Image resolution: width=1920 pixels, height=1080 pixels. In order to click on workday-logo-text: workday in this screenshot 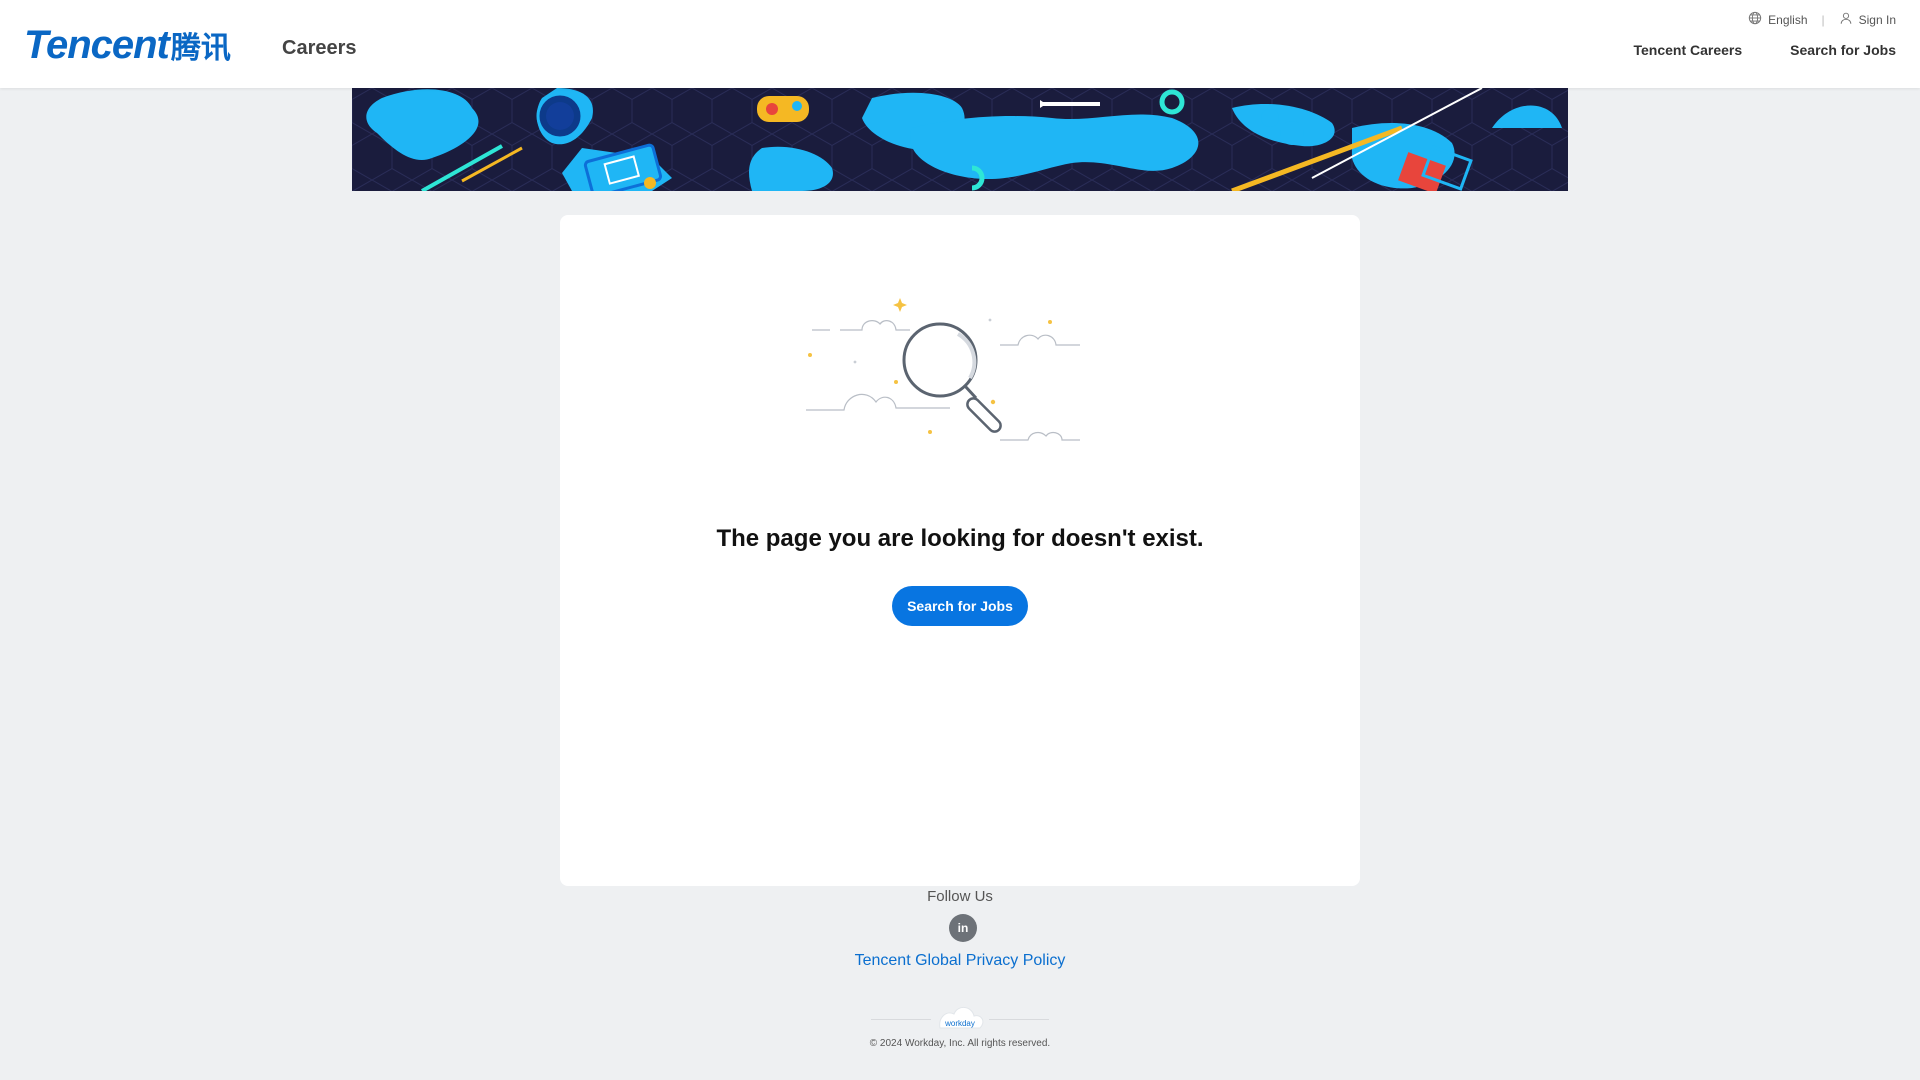, I will do `click(959, 1023)`.